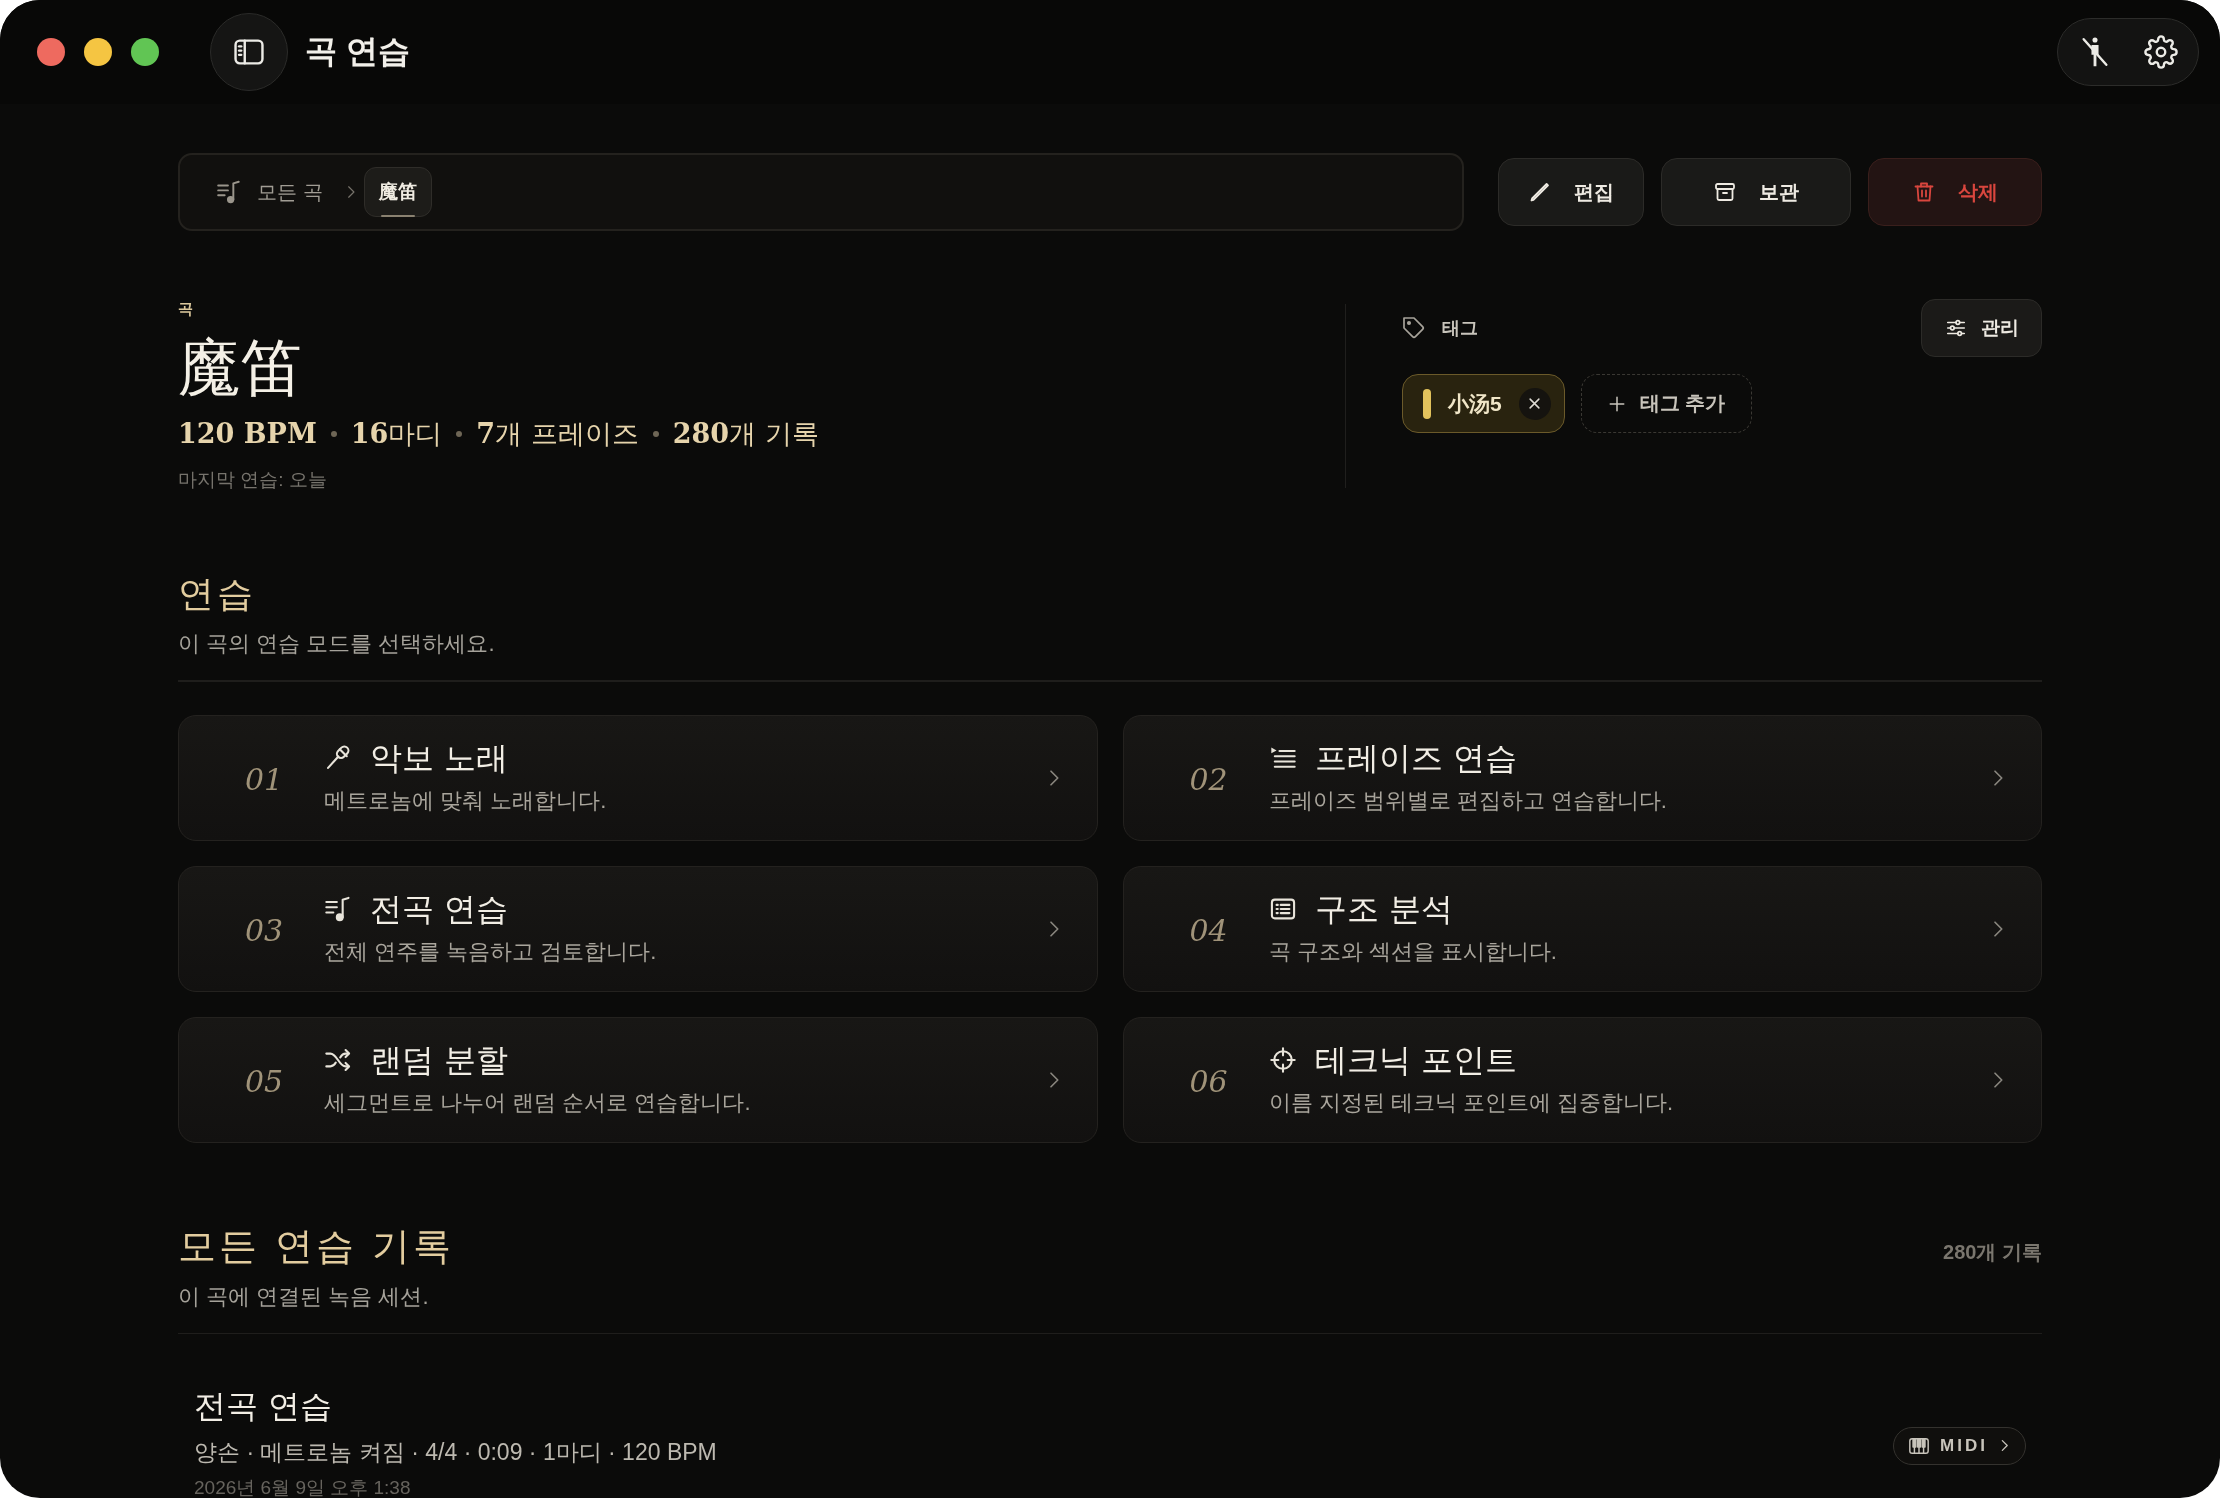 This screenshot has height=1498, width=2220. Describe the element at coordinates (1540, 192) in the screenshot. I see `pencil-icon` at that location.